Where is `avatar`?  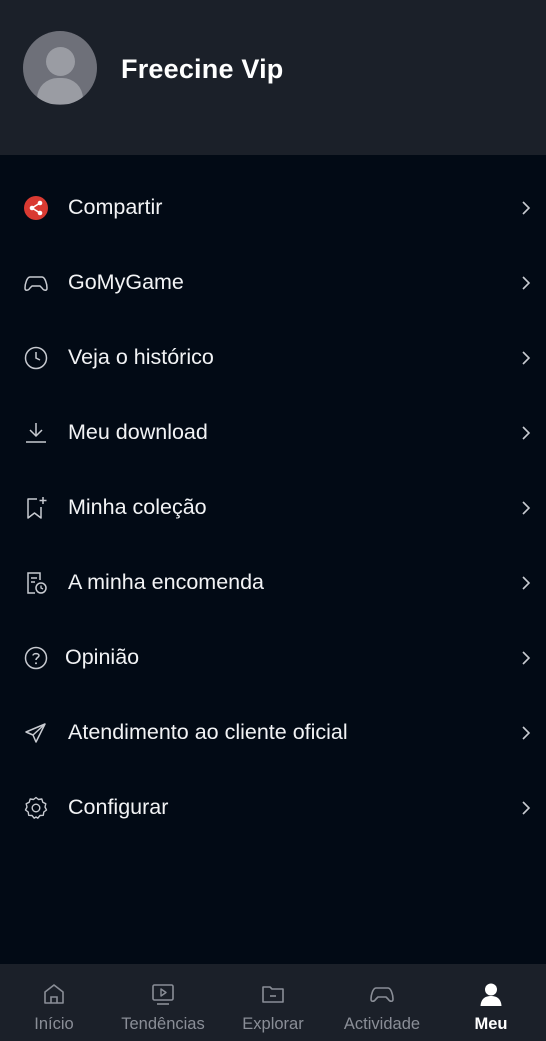
avatar is located at coordinates (60, 68).